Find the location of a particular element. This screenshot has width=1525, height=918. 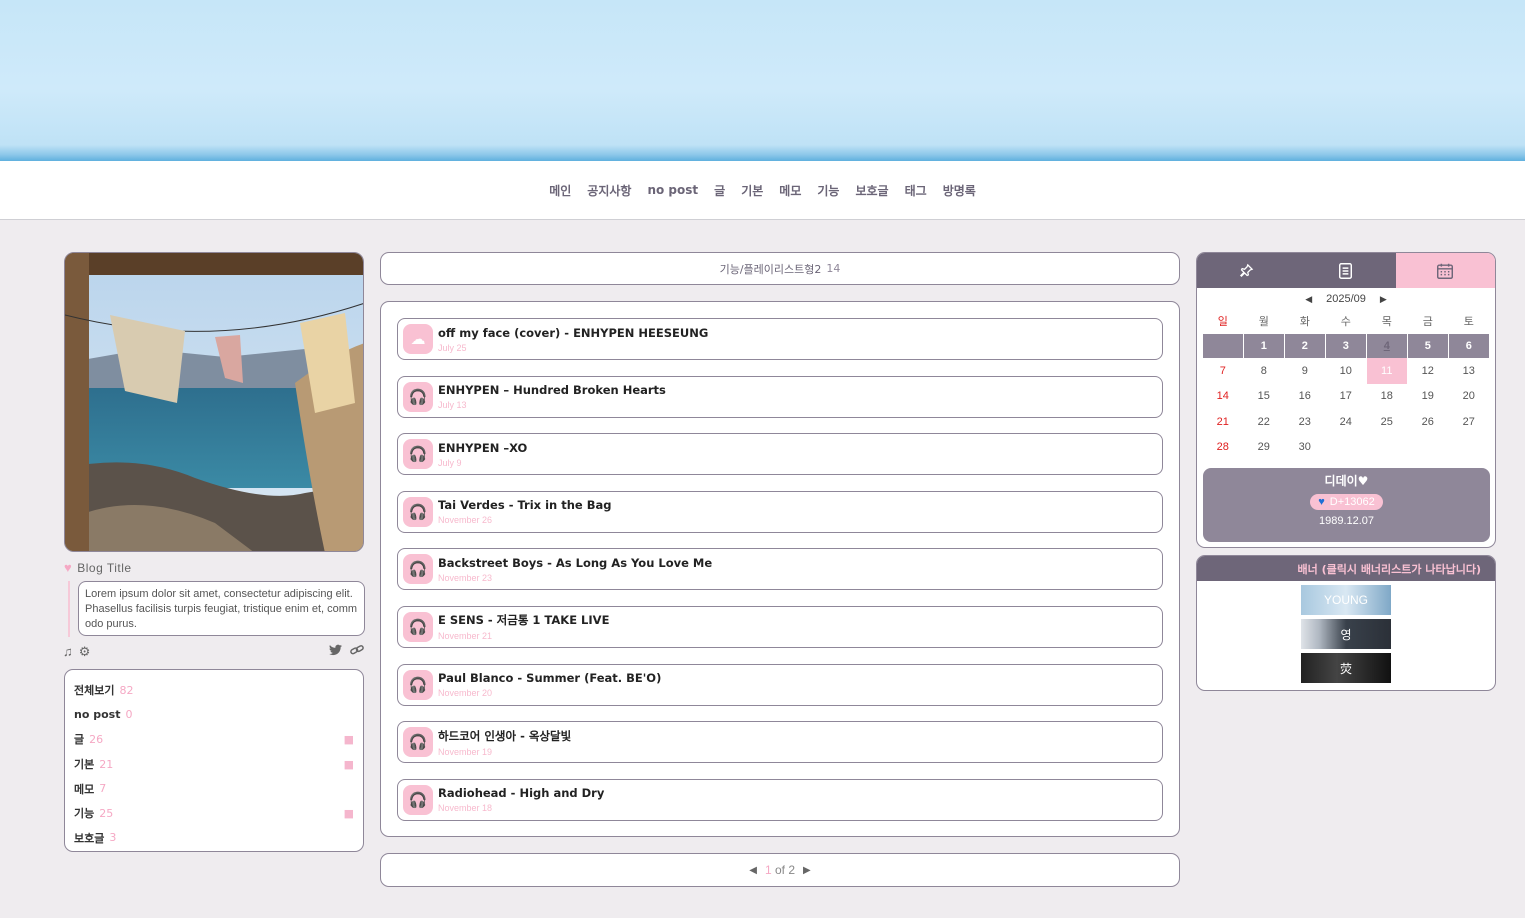

post-item: 🎧 하드코어 인생아 - 옥상달빛 November 19 is located at coordinates (780, 742).